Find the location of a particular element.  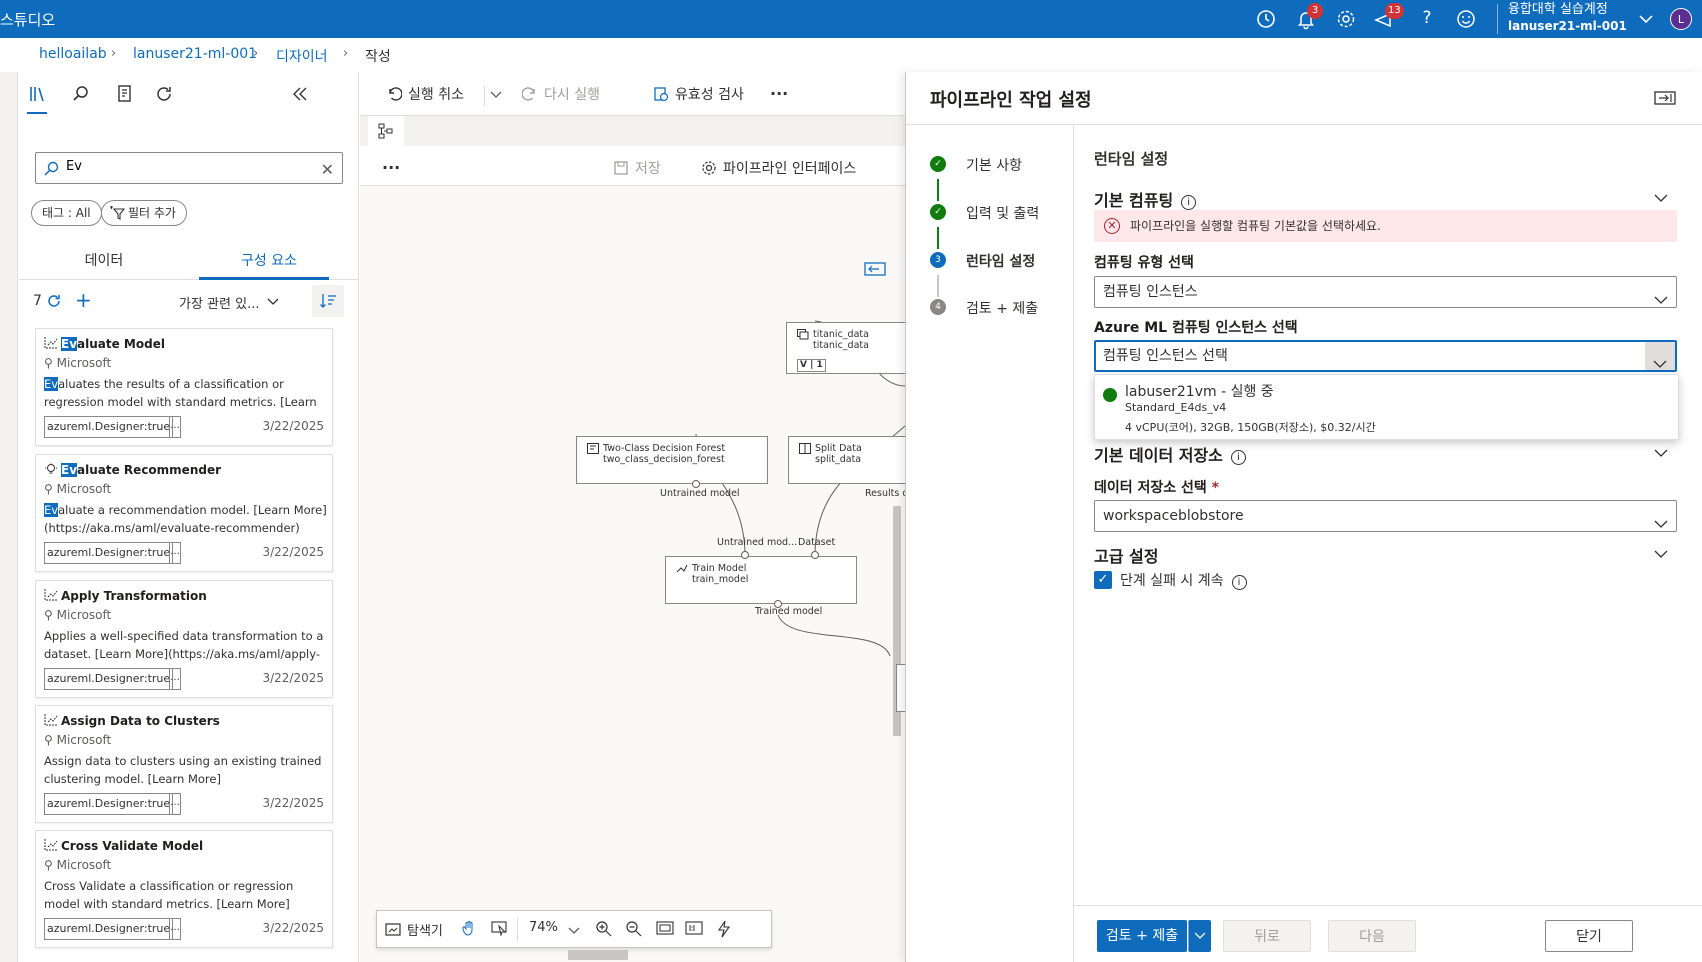

undo-button: 실행 취소 is located at coordinates (425, 94).